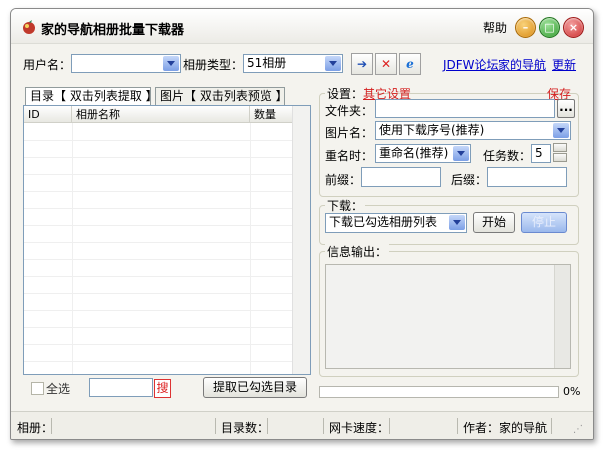  What do you see at coordinates (494, 222) in the screenshot?
I see `start-button: 开始` at bounding box center [494, 222].